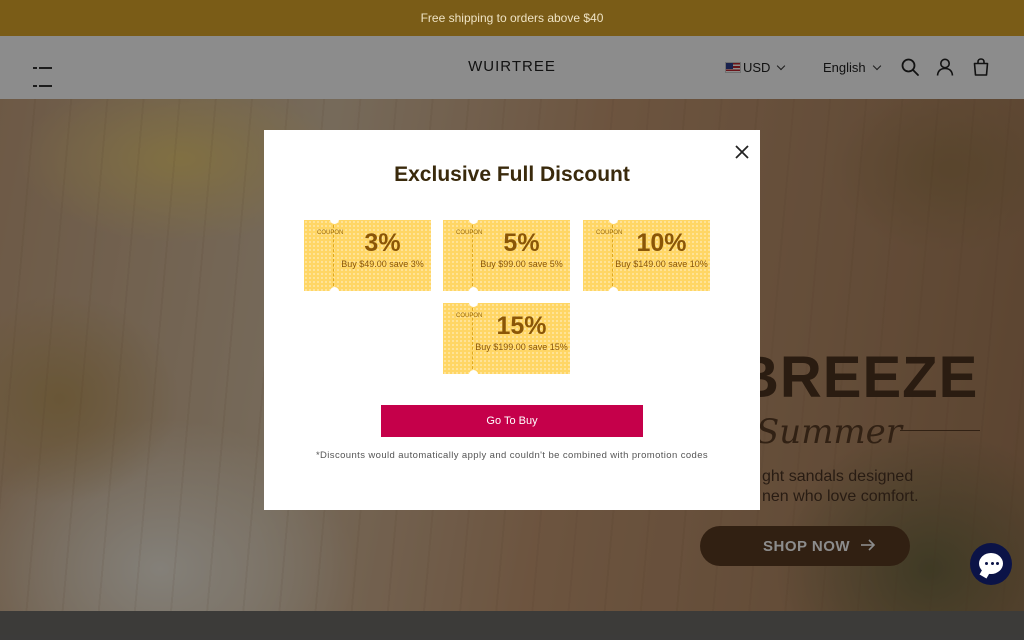 The height and width of the screenshot is (640, 1024). I want to click on chat-button, so click(991, 564).